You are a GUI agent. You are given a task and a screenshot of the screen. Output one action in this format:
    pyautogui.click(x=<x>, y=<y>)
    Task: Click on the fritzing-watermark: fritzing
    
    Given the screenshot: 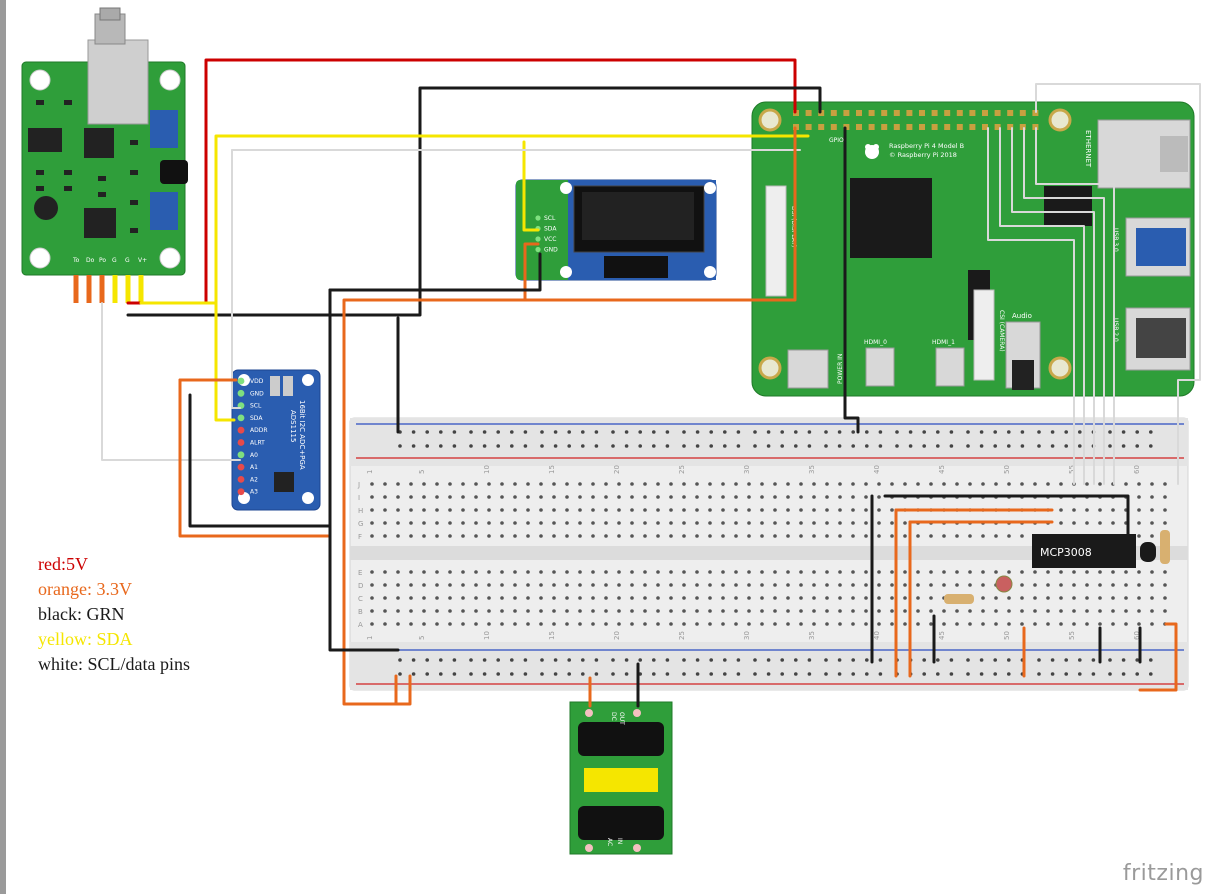 What is the action you would take?
    pyautogui.click(x=1163, y=873)
    